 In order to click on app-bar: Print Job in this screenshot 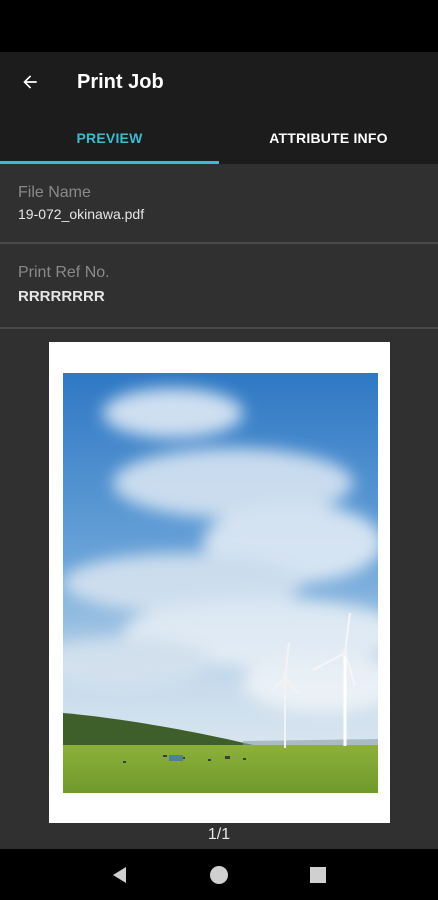, I will do `click(219, 82)`.